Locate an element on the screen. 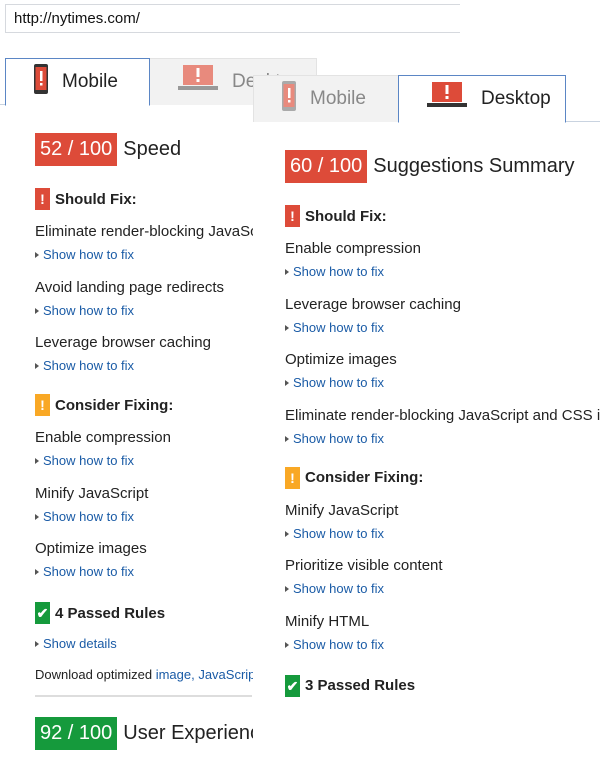 The width and height of the screenshot is (600, 773). section-title: 3 Passed Rules is located at coordinates (360, 685).